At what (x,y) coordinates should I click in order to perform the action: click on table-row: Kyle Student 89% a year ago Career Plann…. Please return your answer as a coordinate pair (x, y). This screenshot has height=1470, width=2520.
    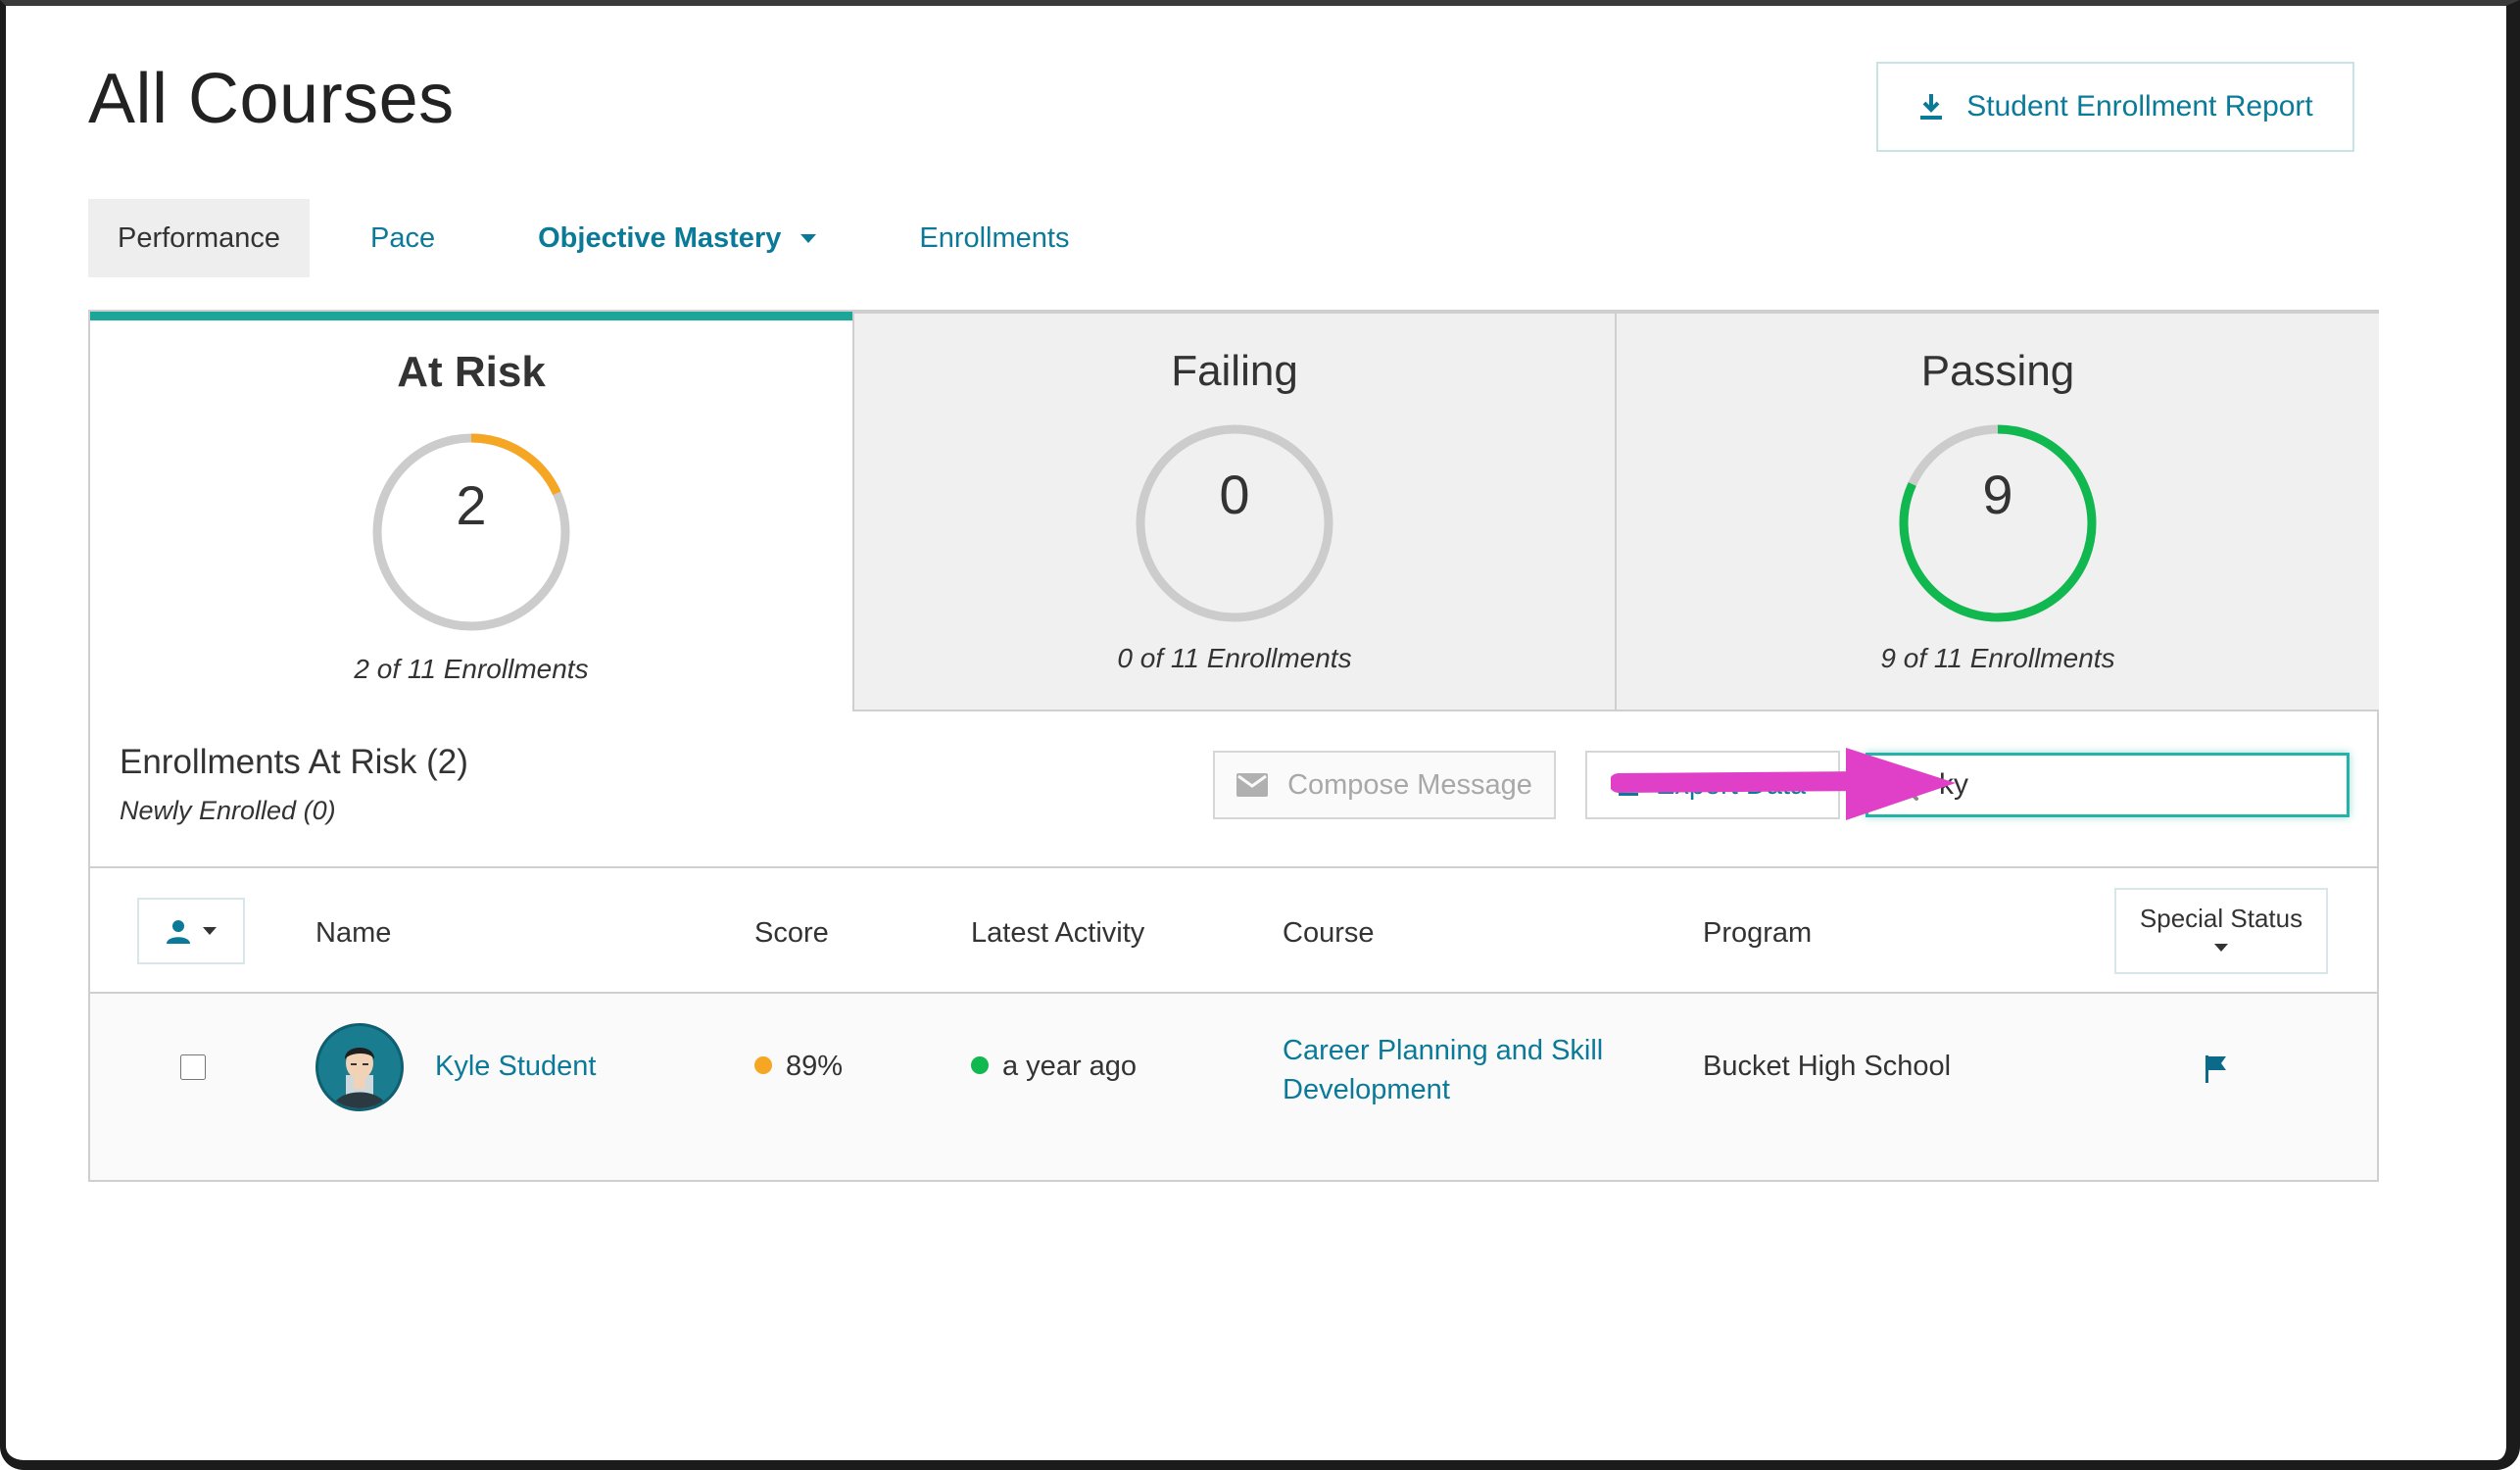
    Looking at the image, I should click on (1233, 1087).